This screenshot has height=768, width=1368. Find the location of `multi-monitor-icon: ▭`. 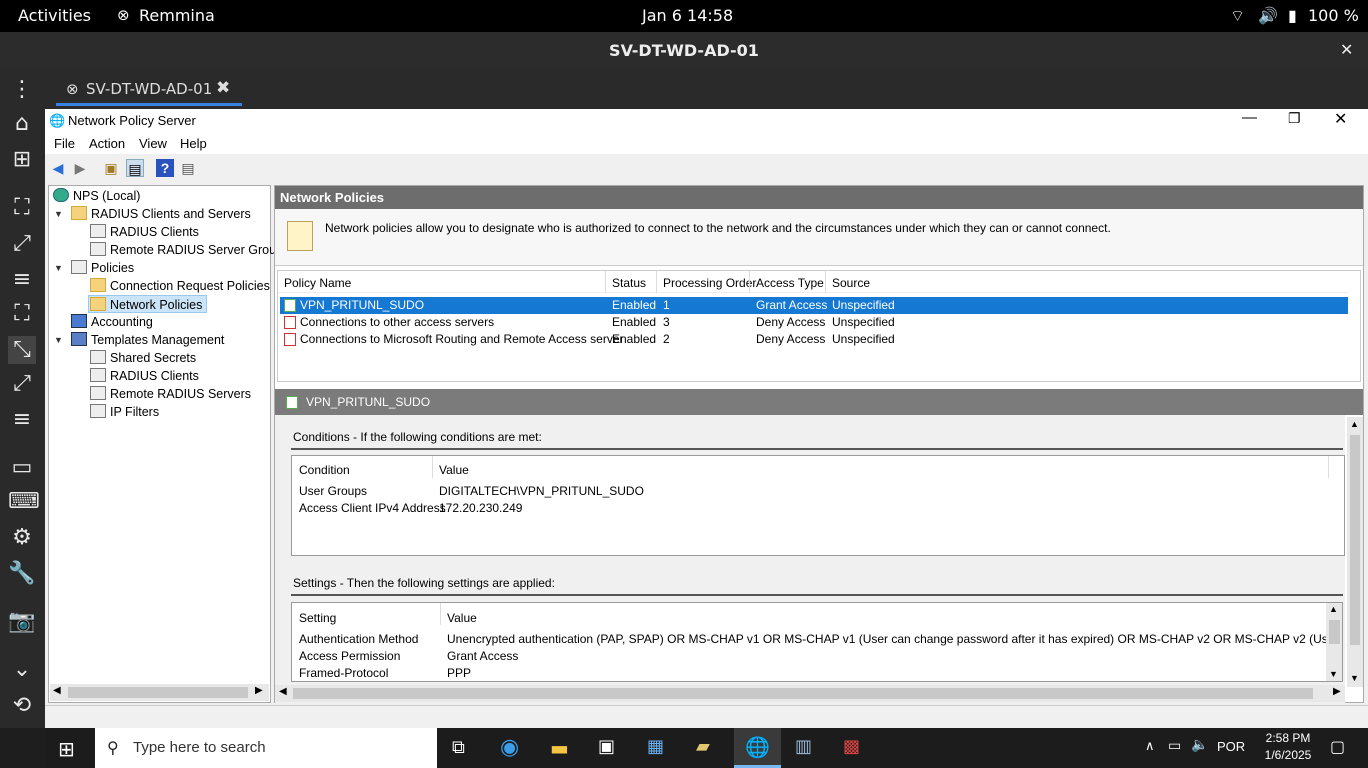

multi-monitor-icon: ▭ is located at coordinates (22, 468).